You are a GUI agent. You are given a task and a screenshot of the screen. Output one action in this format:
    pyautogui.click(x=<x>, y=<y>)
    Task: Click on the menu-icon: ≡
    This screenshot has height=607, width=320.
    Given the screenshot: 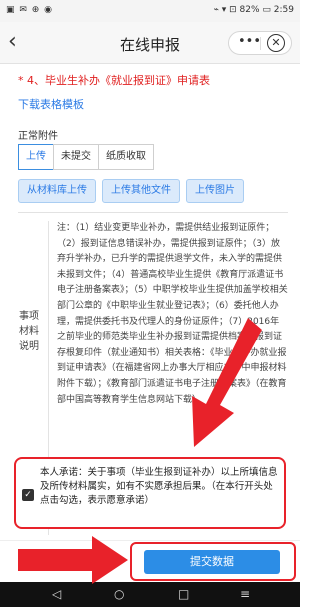 What is the action you would take?
    pyautogui.click(x=245, y=594)
    